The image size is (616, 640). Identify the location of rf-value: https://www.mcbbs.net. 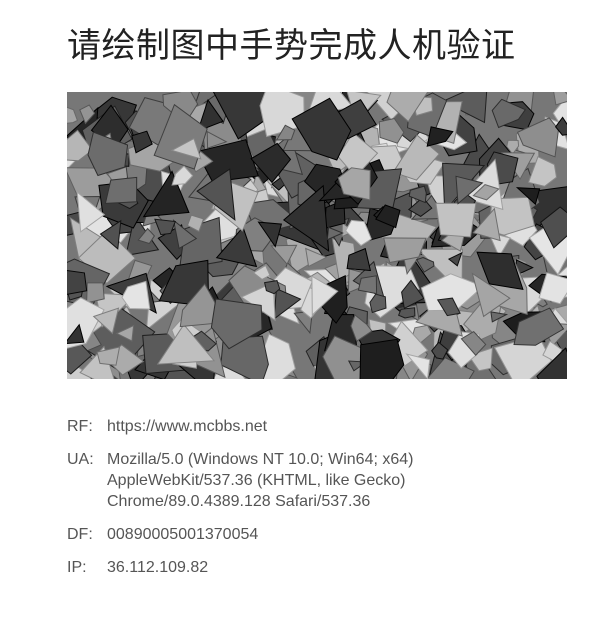
(187, 426).